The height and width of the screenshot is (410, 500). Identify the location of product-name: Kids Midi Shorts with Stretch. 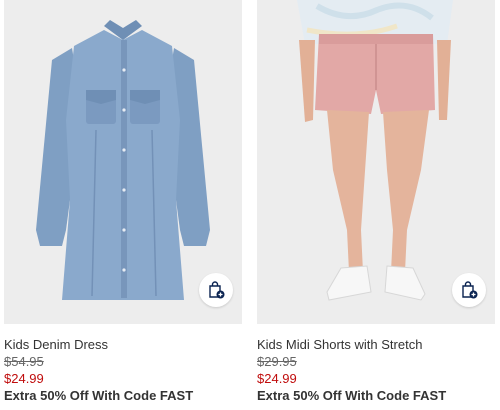
(376, 344).